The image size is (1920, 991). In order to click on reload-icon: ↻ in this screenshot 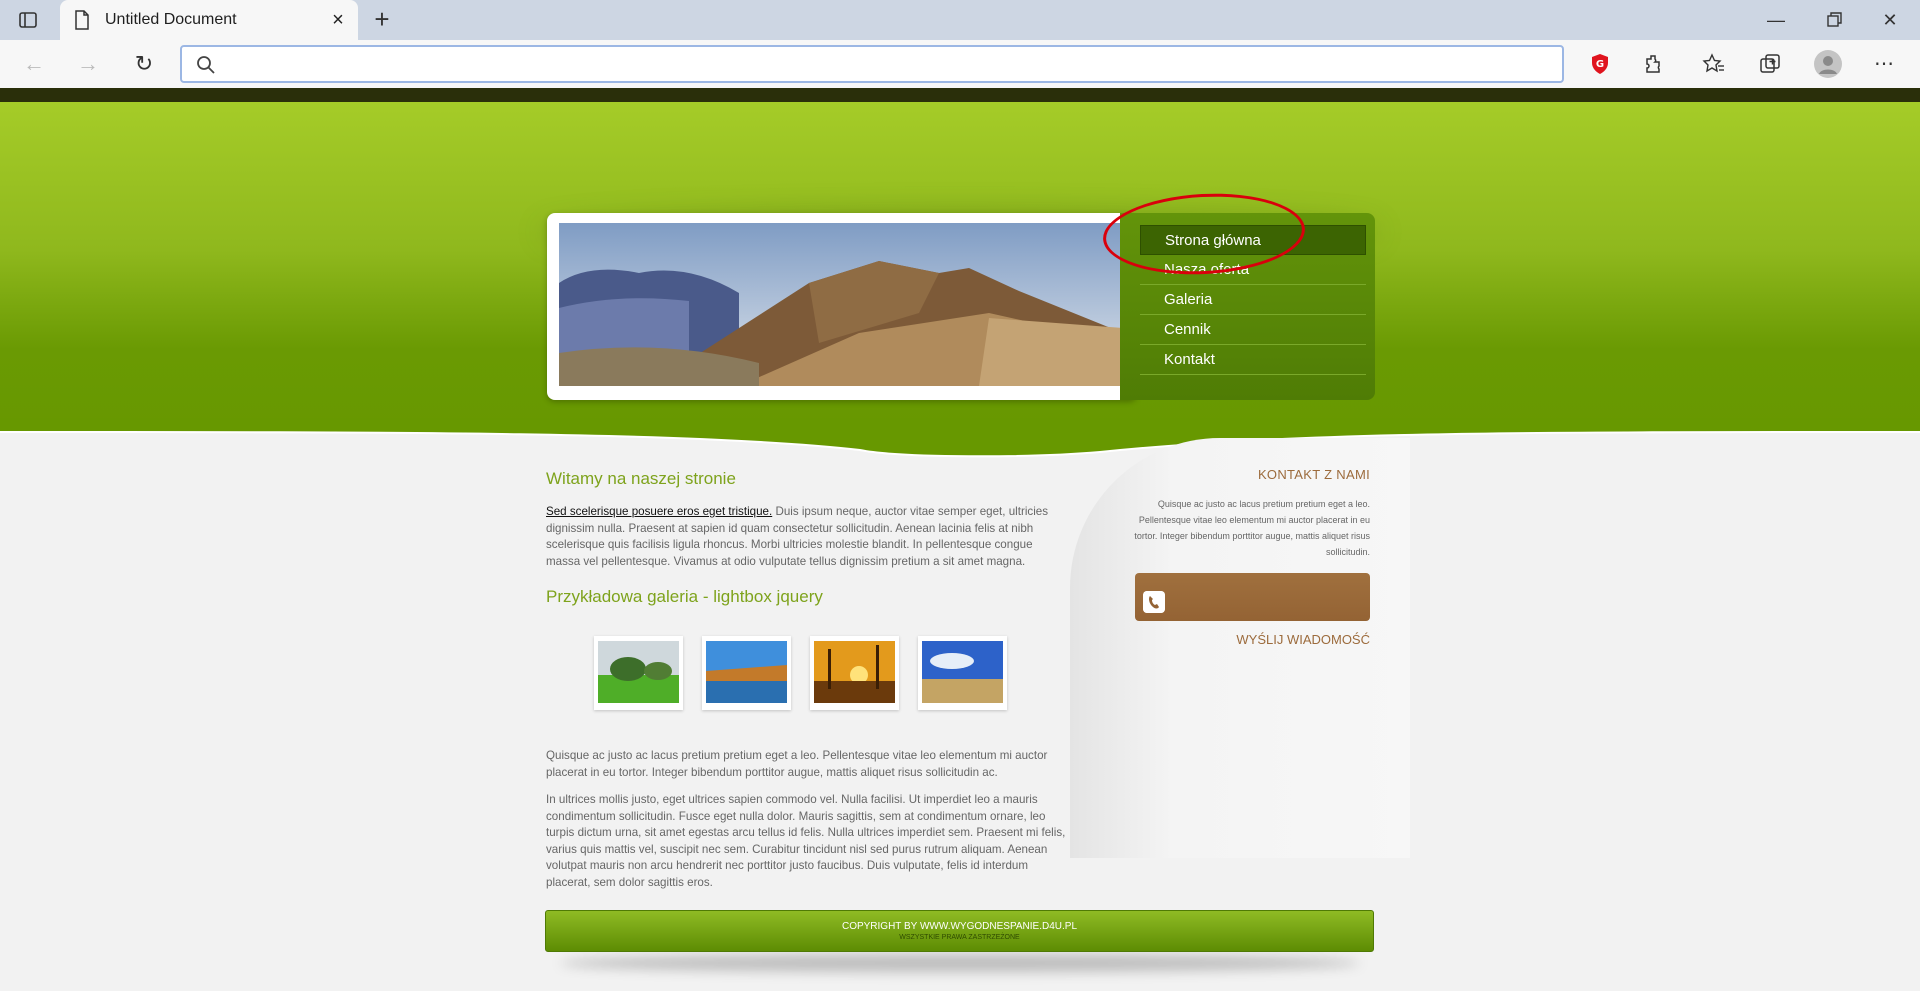, I will do `click(144, 64)`.